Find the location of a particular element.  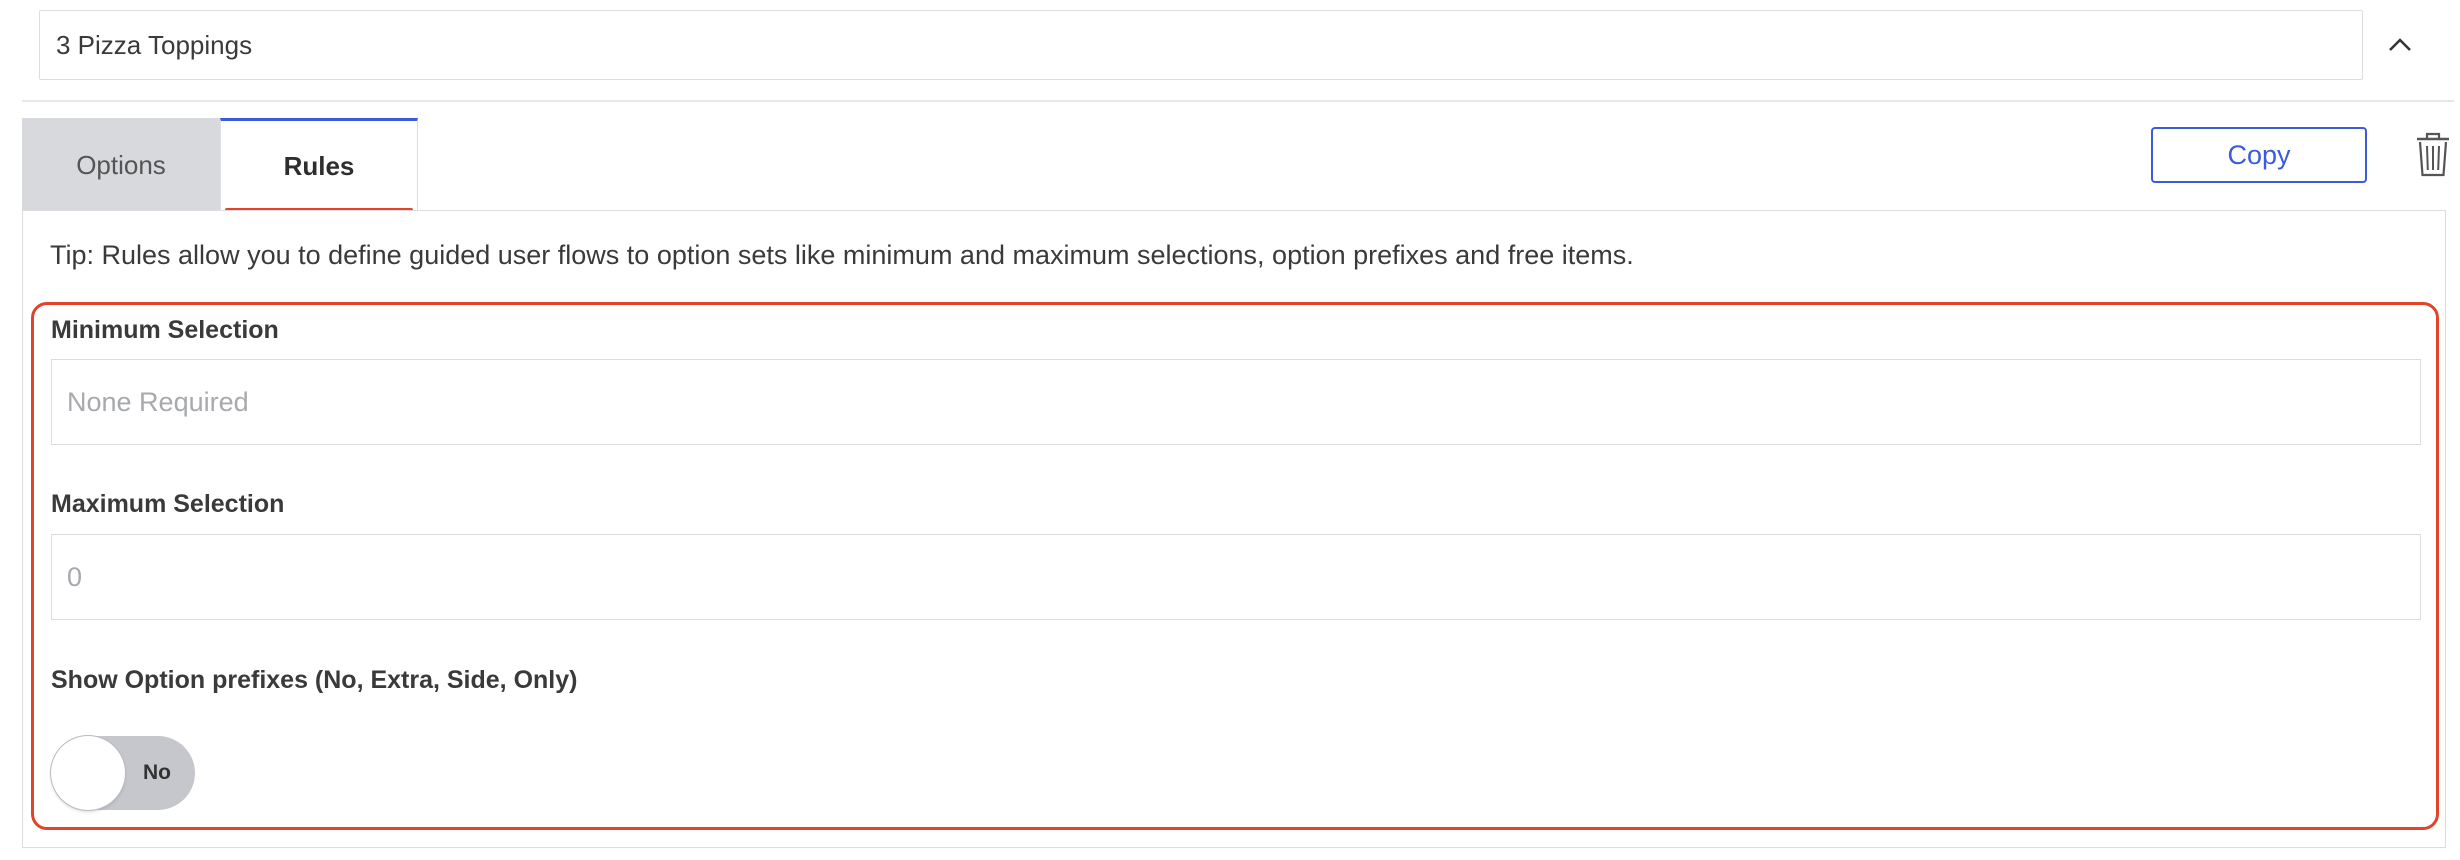

toggle-state-text: No is located at coordinates (157, 772).